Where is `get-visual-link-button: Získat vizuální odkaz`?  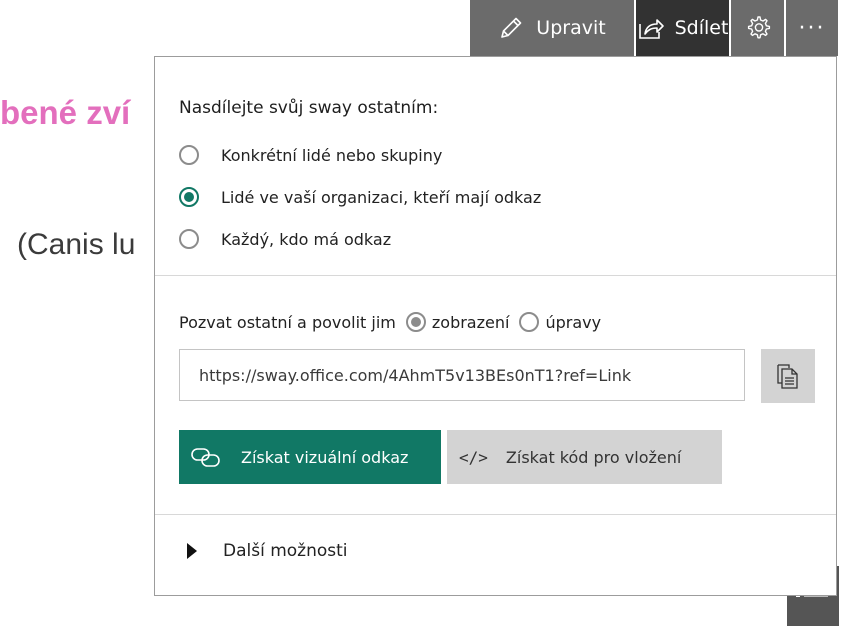 get-visual-link-button: Získat vizuální odkaz is located at coordinates (310, 457).